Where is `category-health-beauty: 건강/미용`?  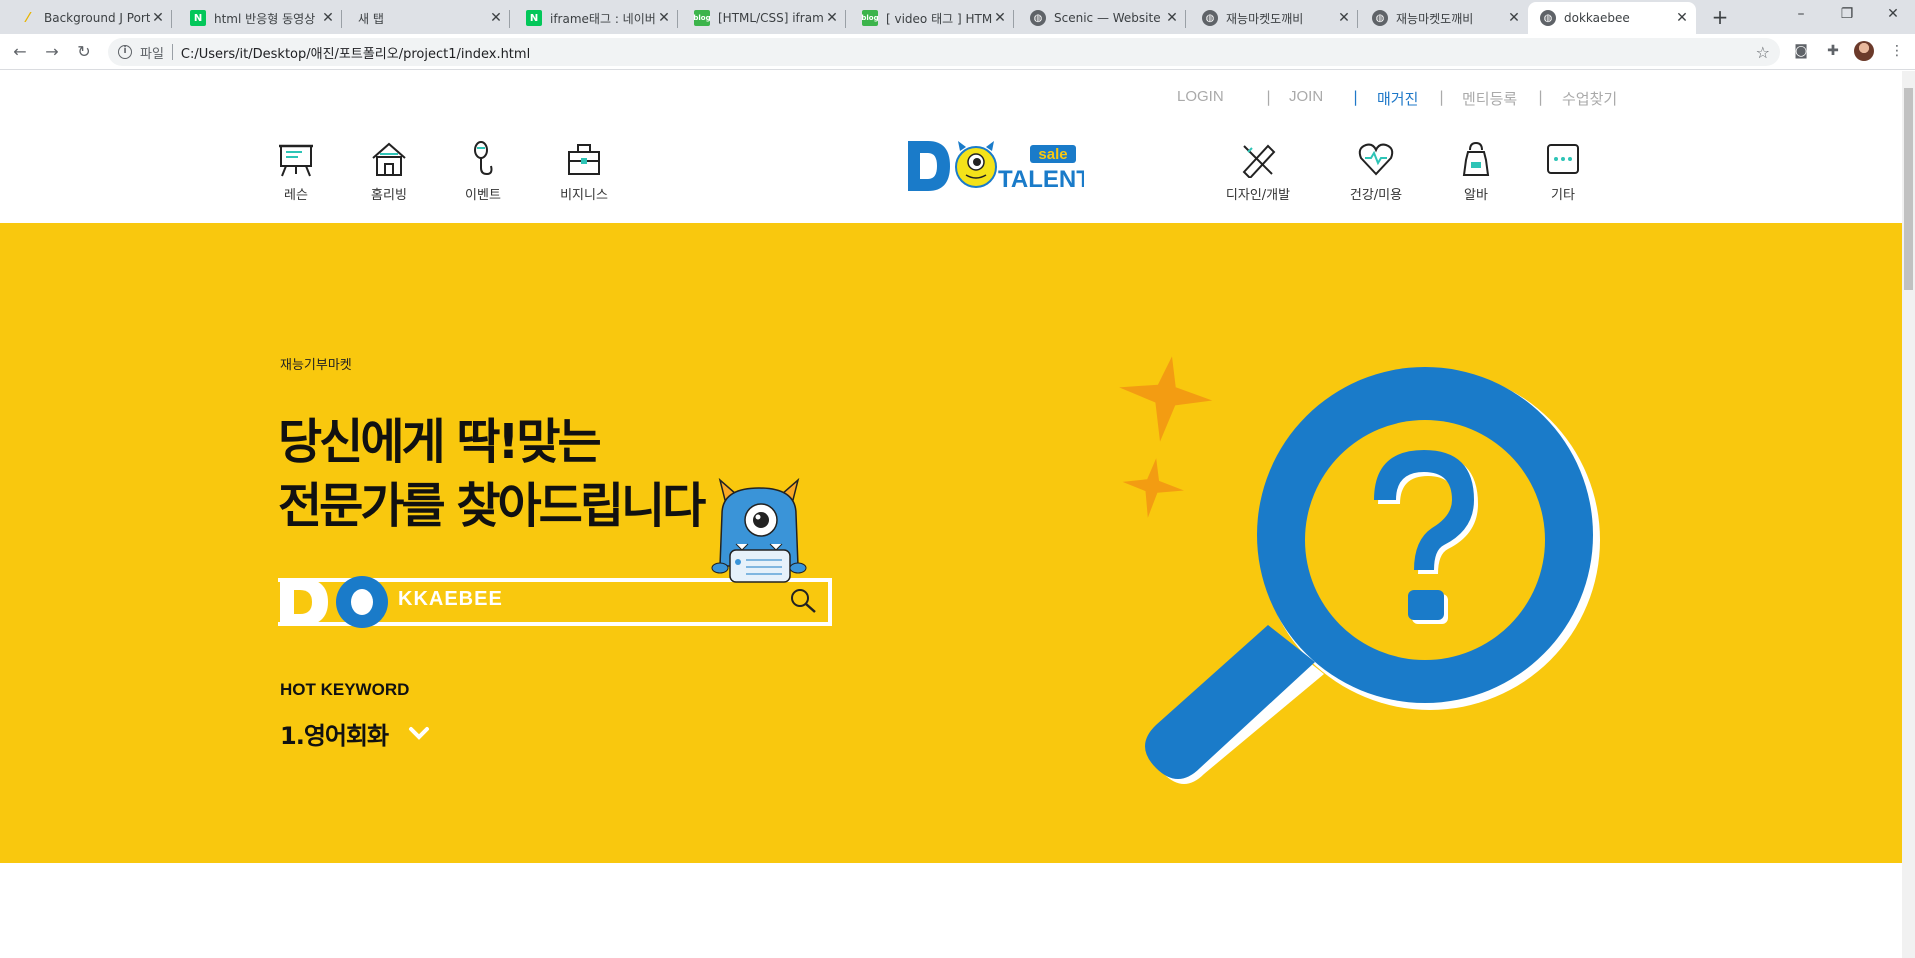
category-health-beauty: 건강/미용 is located at coordinates (1376, 171).